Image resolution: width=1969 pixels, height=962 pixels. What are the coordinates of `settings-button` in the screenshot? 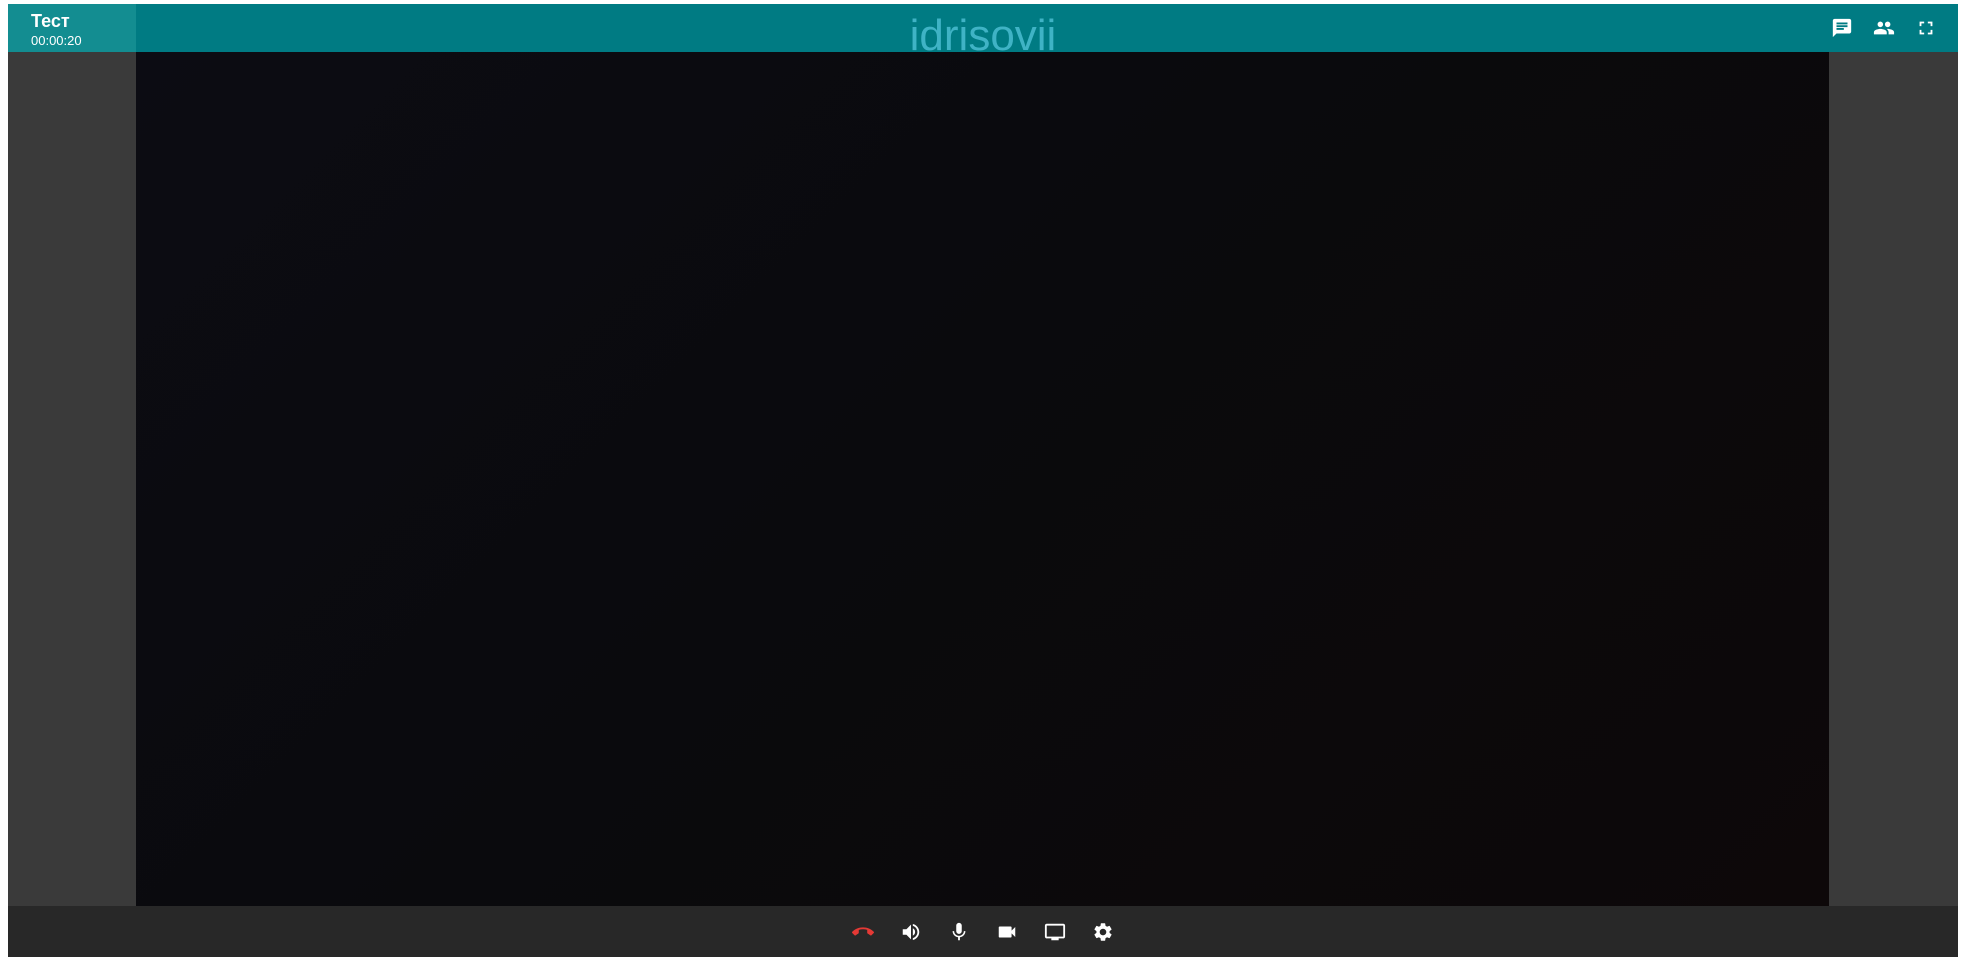 It's located at (1103, 932).